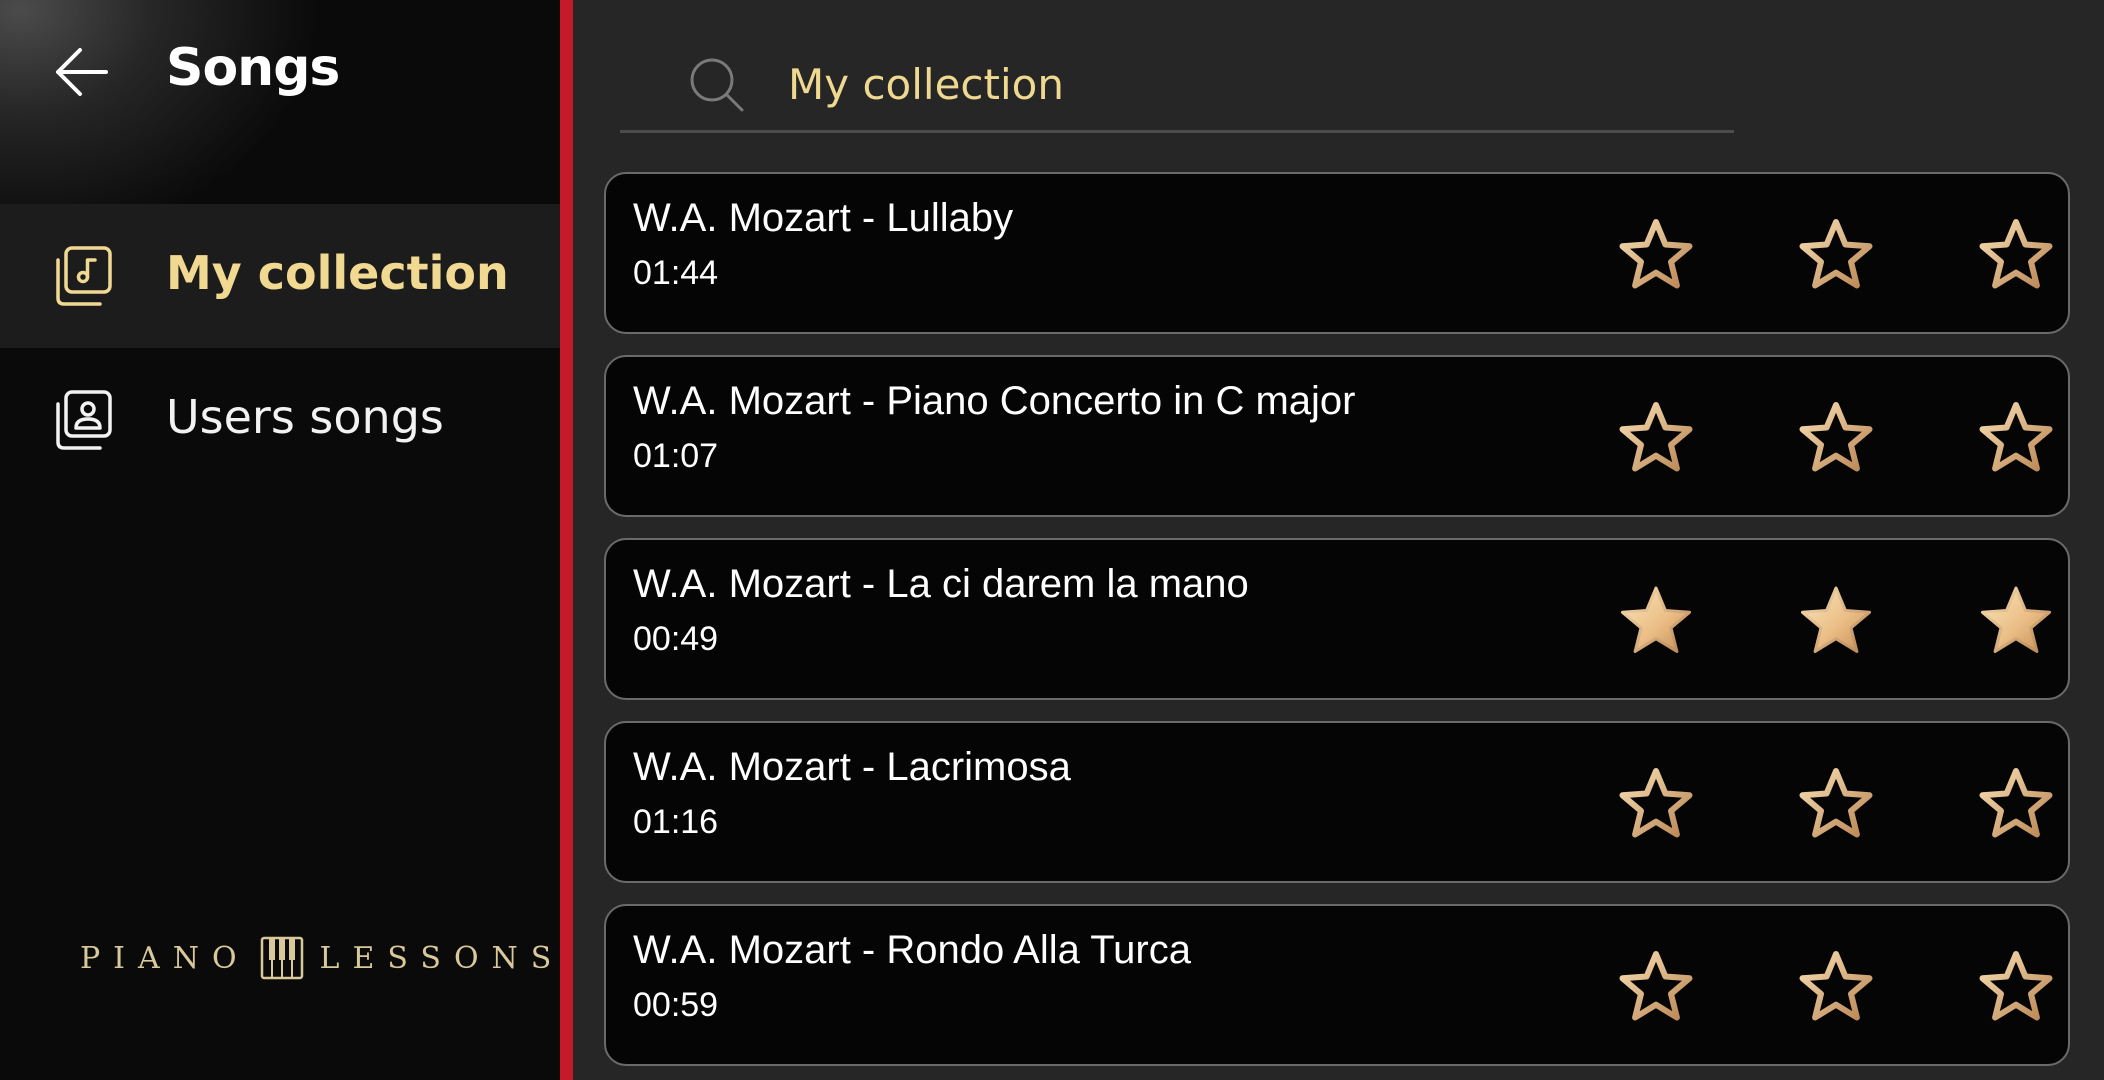  Describe the element at coordinates (852, 767) in the screenshot. I see `song-title: W.A. Mozart - Lacrimosa` at that location.